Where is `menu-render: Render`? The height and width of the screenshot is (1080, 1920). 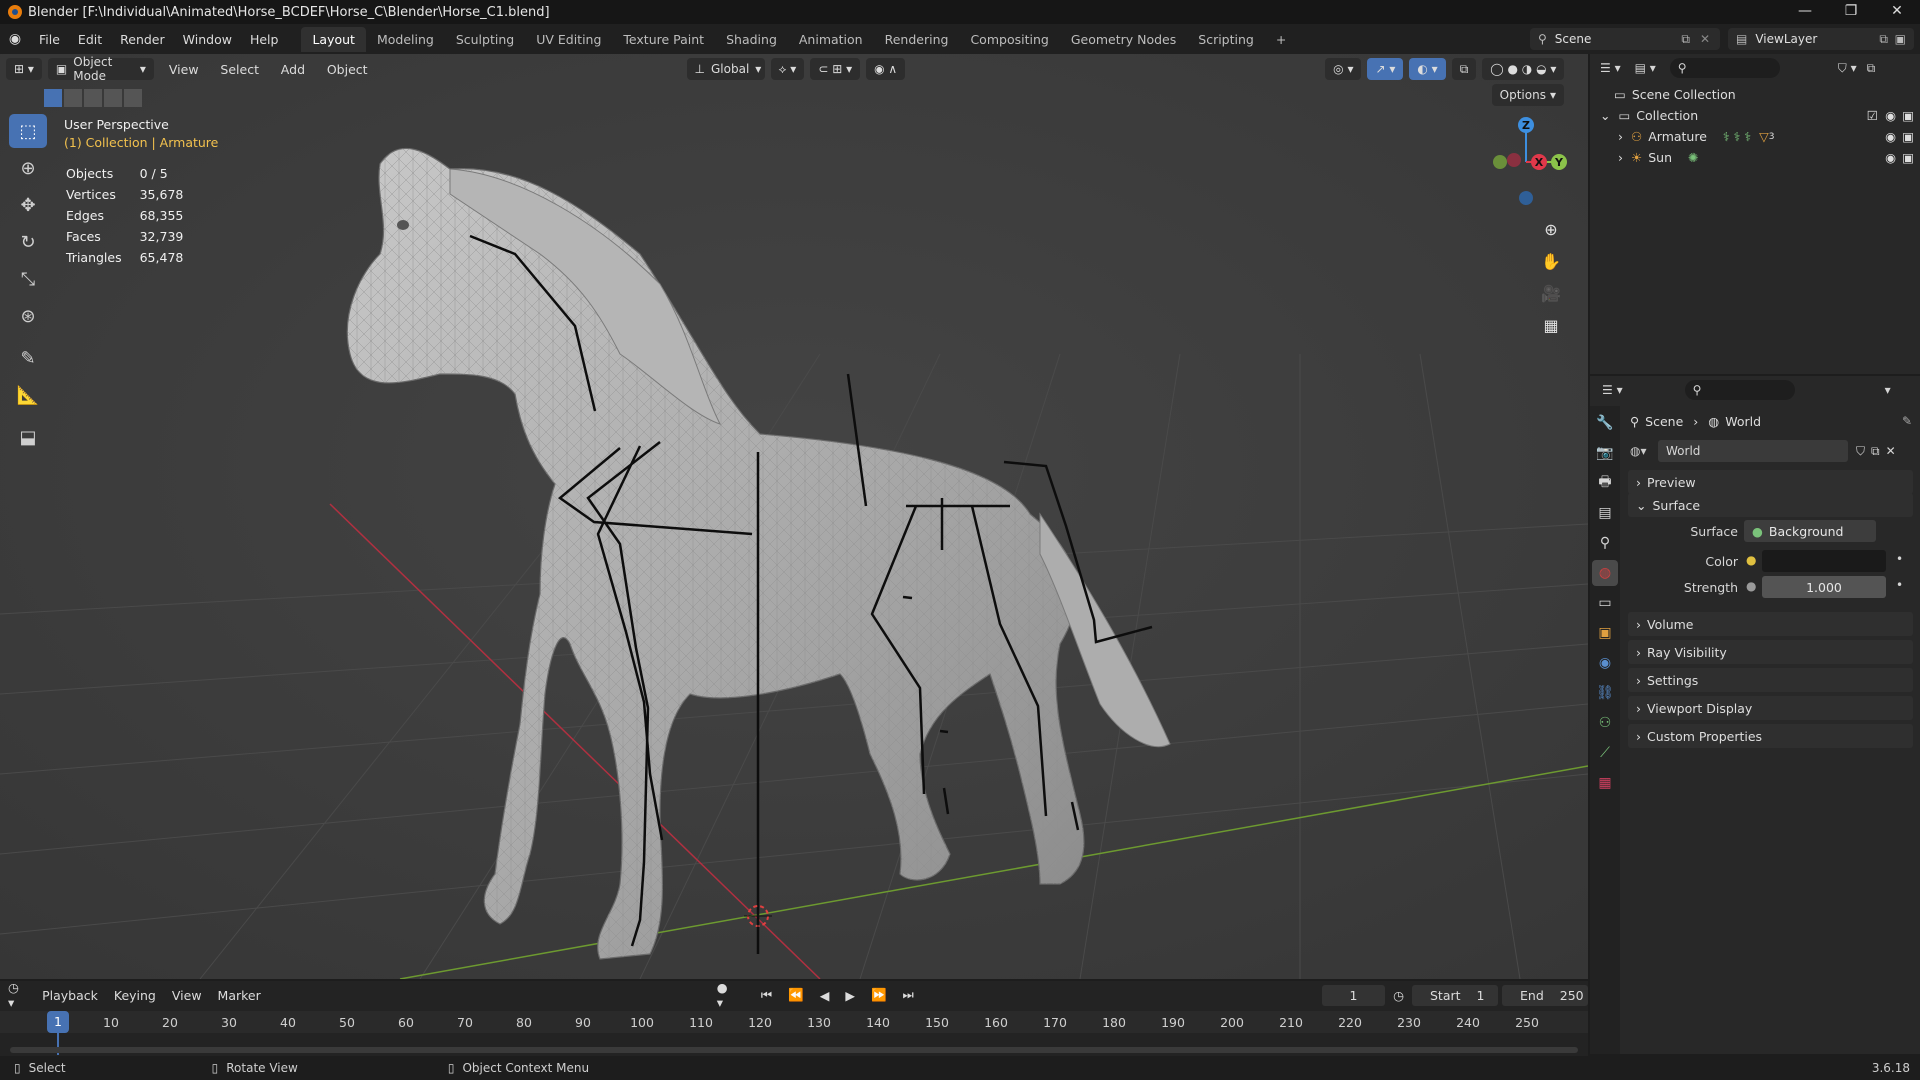
menu-render: Render is located at coordinates (142, 39).